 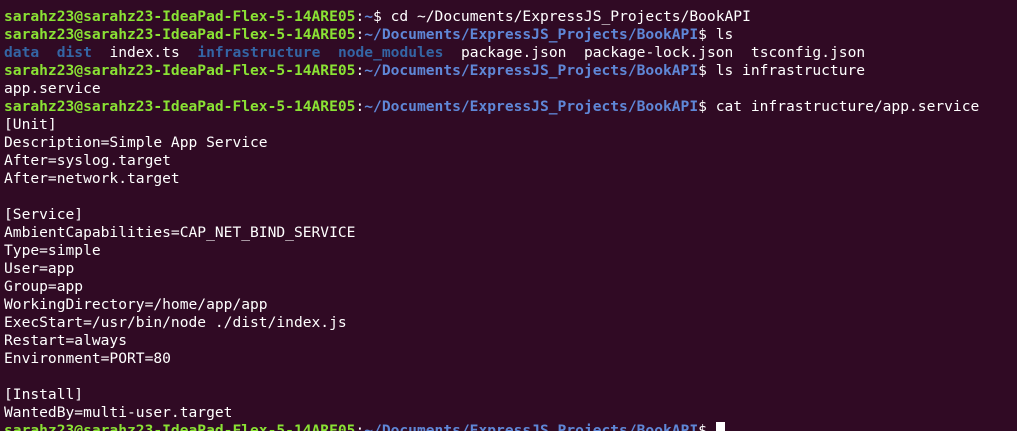 I want to click on file-entry: package.json, so click(x=513, y=52).